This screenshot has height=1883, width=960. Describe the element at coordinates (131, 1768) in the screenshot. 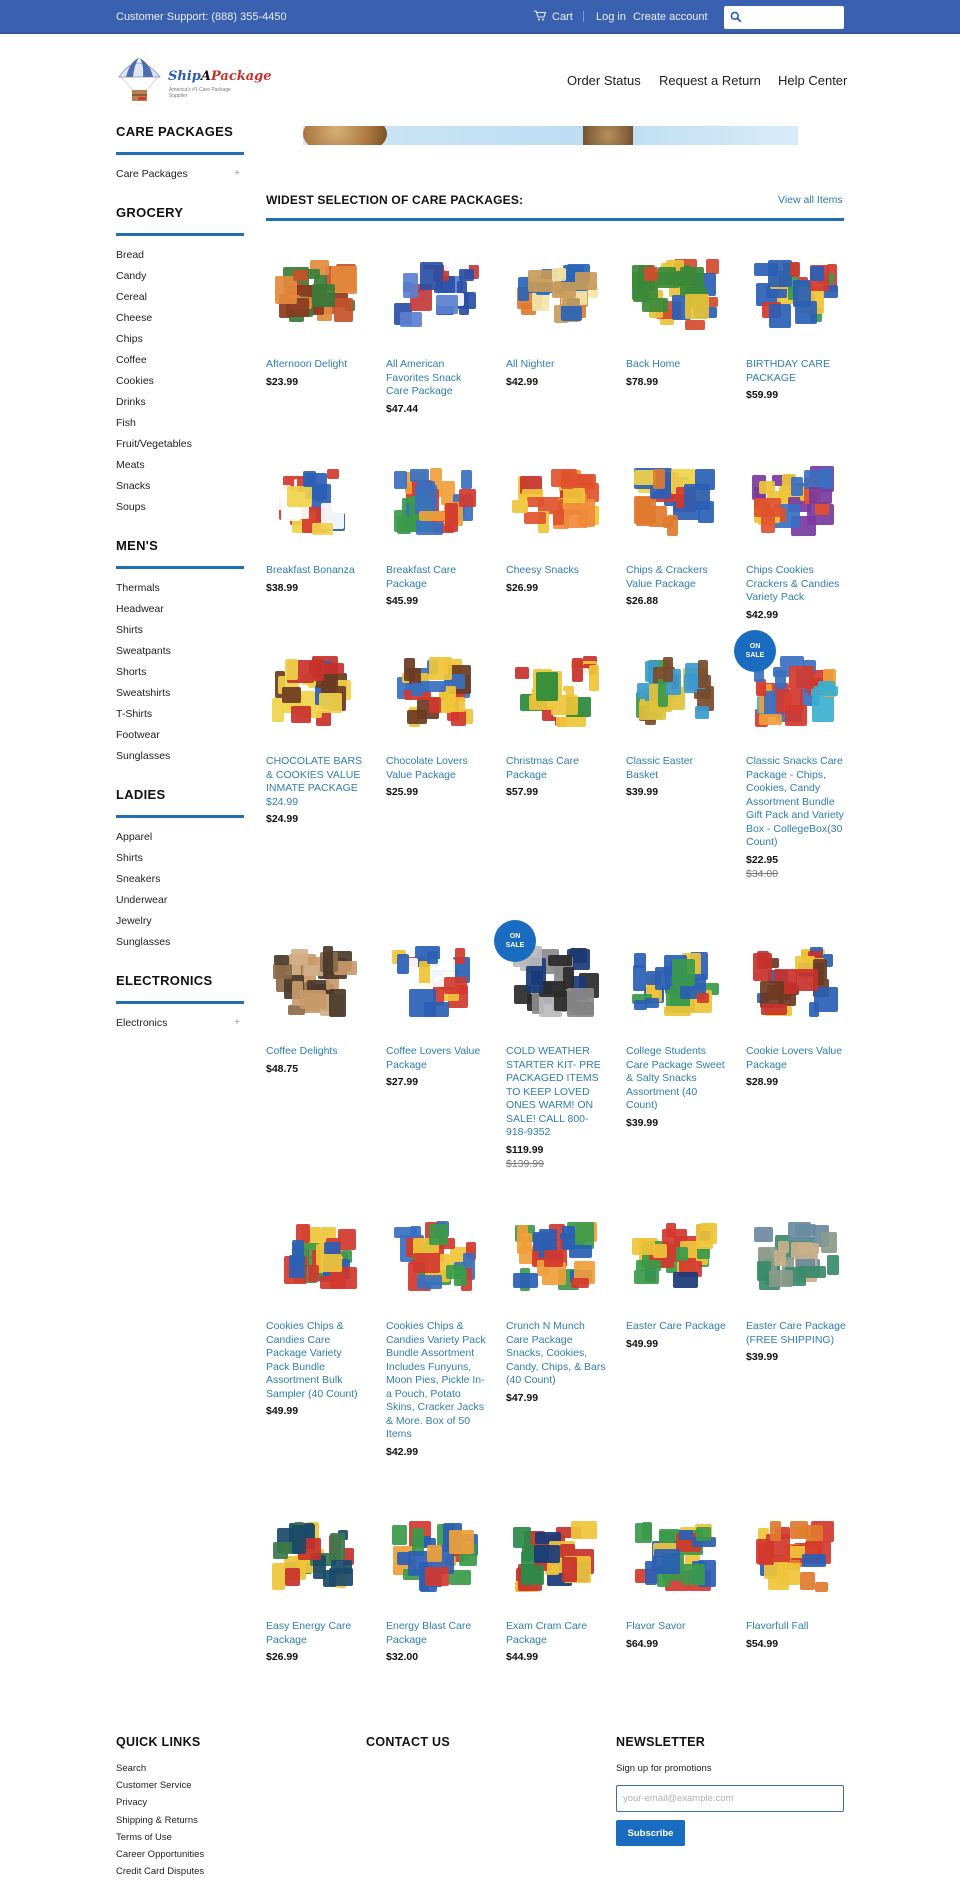

I see `footer-link-search: Search` at that location.